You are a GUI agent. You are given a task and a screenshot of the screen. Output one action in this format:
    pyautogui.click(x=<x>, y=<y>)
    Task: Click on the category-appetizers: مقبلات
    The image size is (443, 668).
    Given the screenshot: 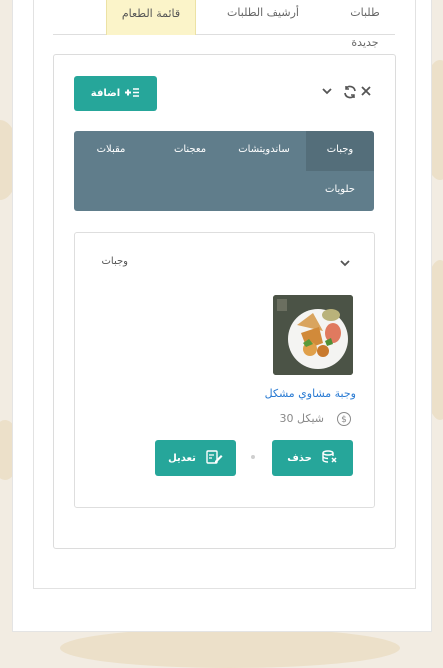 What is the action you would take?
    pyautogui.click(x=111, y=151)
    